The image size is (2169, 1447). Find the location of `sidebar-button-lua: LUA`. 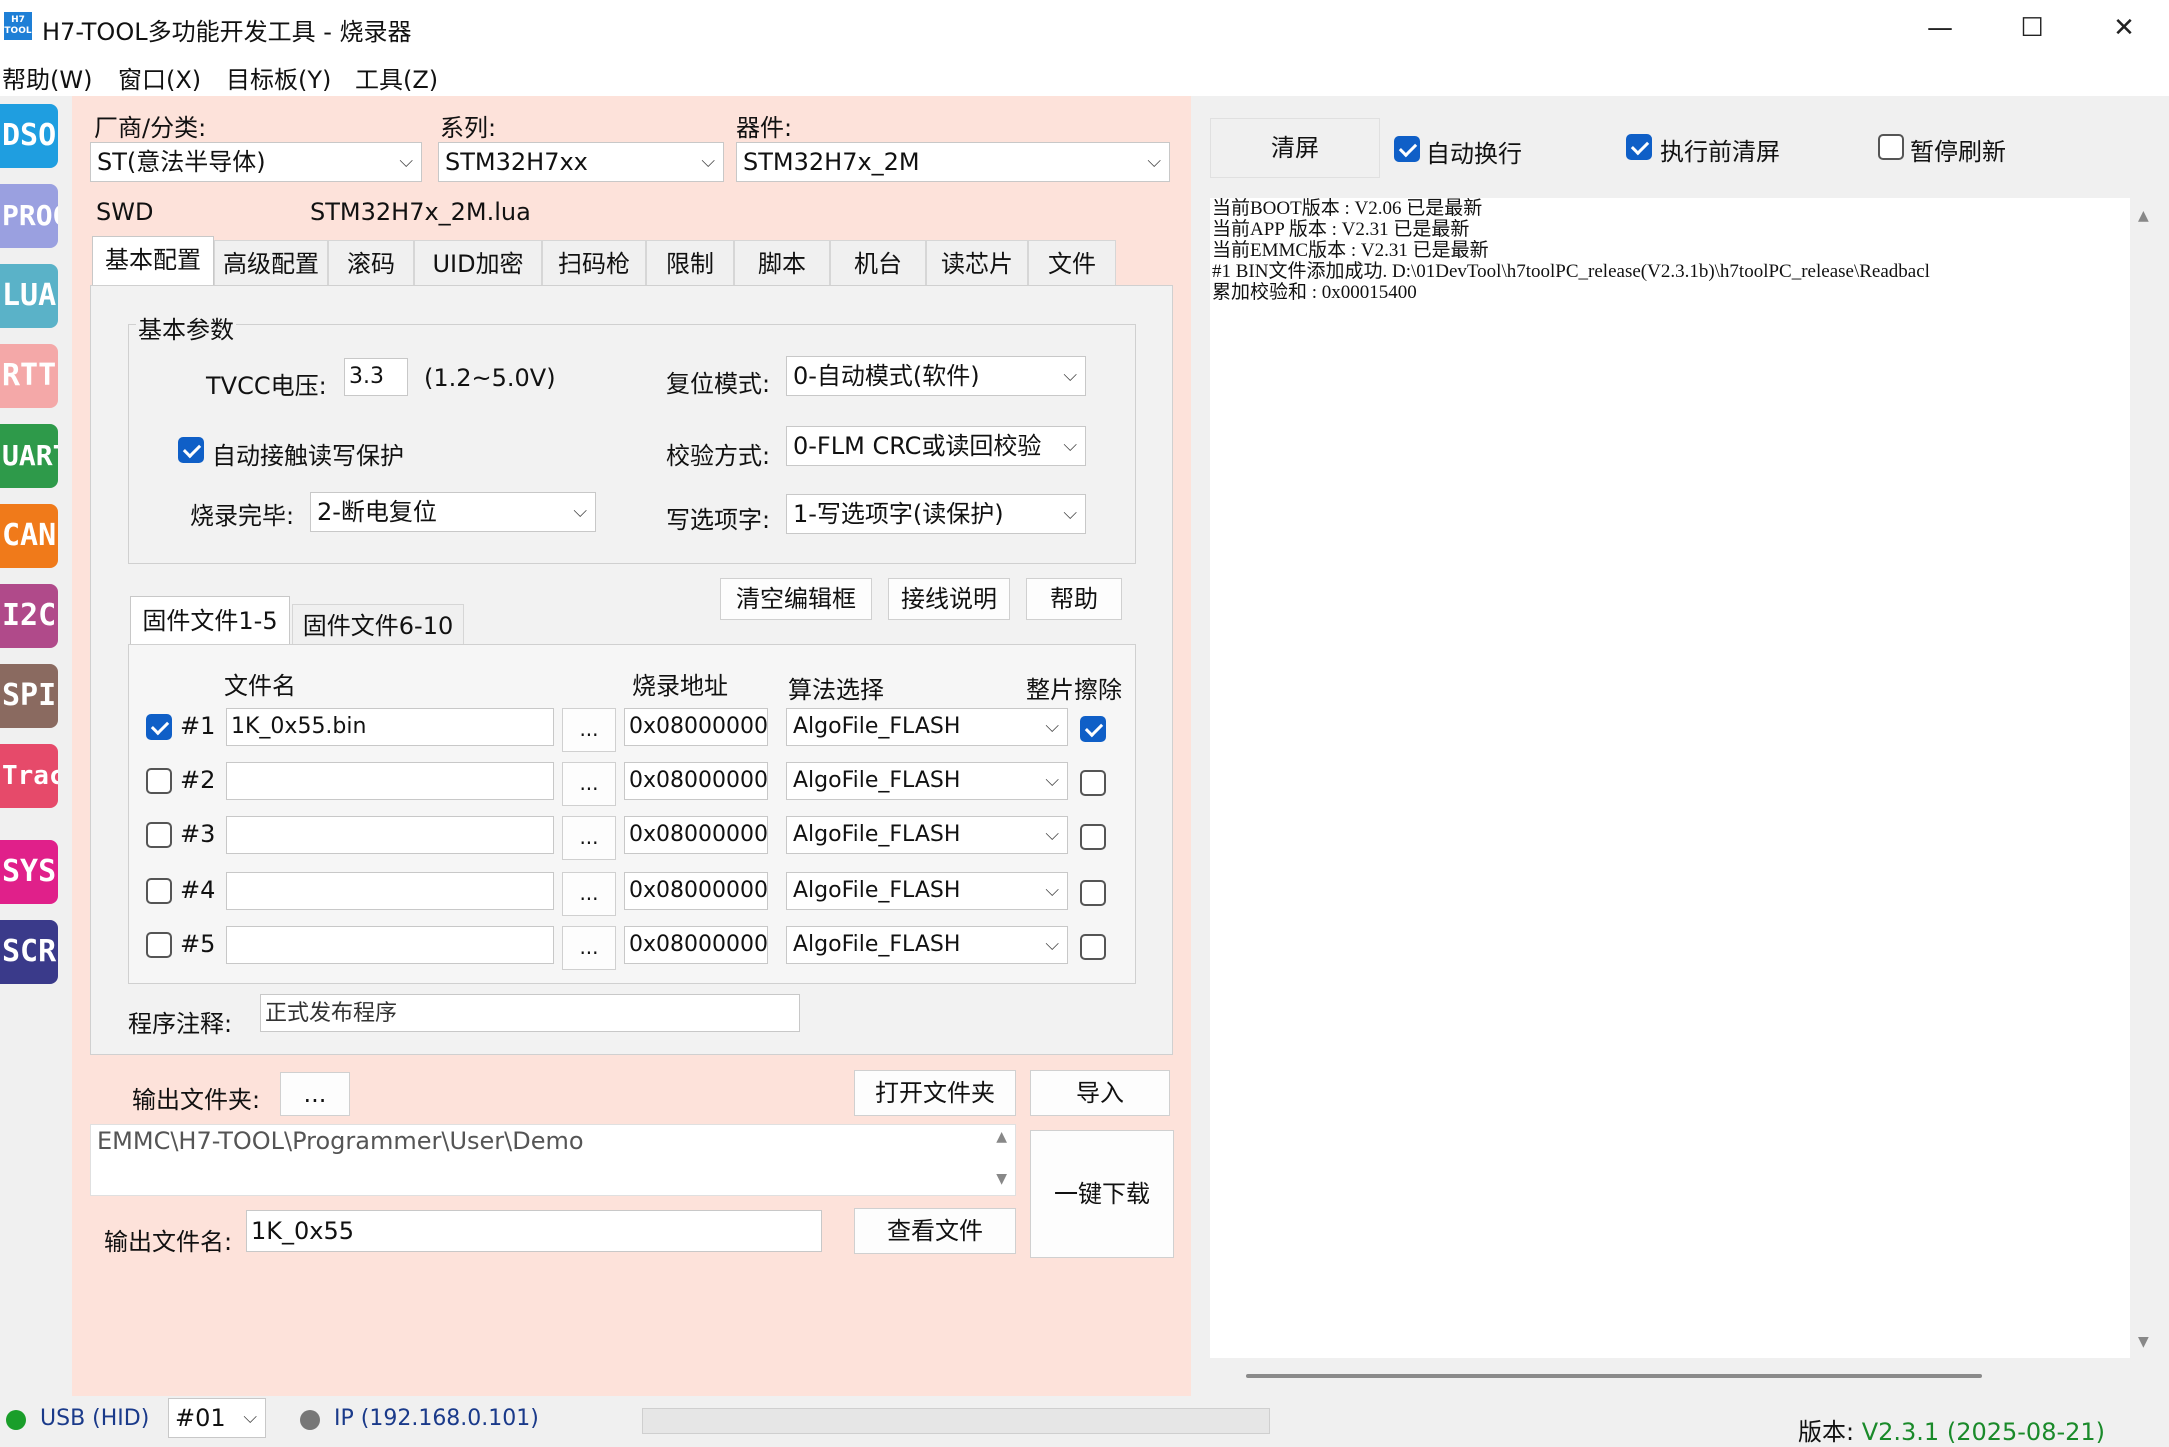

sidebar-button-lua: LUA is located at coordinates (29, 296).